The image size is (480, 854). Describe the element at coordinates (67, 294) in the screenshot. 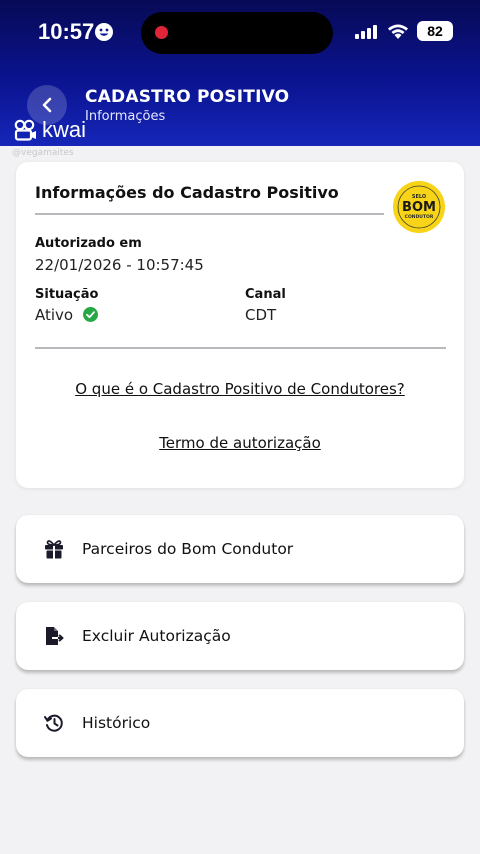

I see `status-label: Situação` at that location.